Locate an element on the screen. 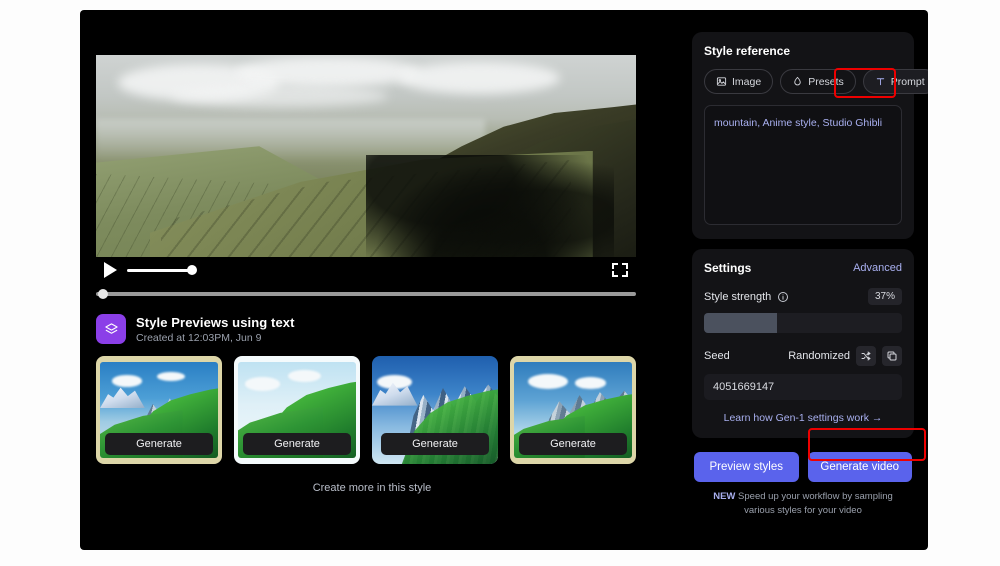 The height and width of the screenshot is (566, 1000). droplet-icon is located at coordinates (797, 81).